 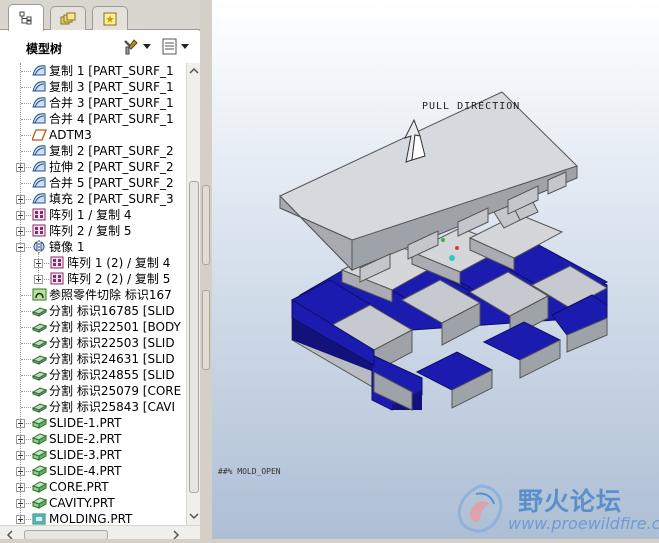 I want to click on tools-icon, so click(x=131, y=47).